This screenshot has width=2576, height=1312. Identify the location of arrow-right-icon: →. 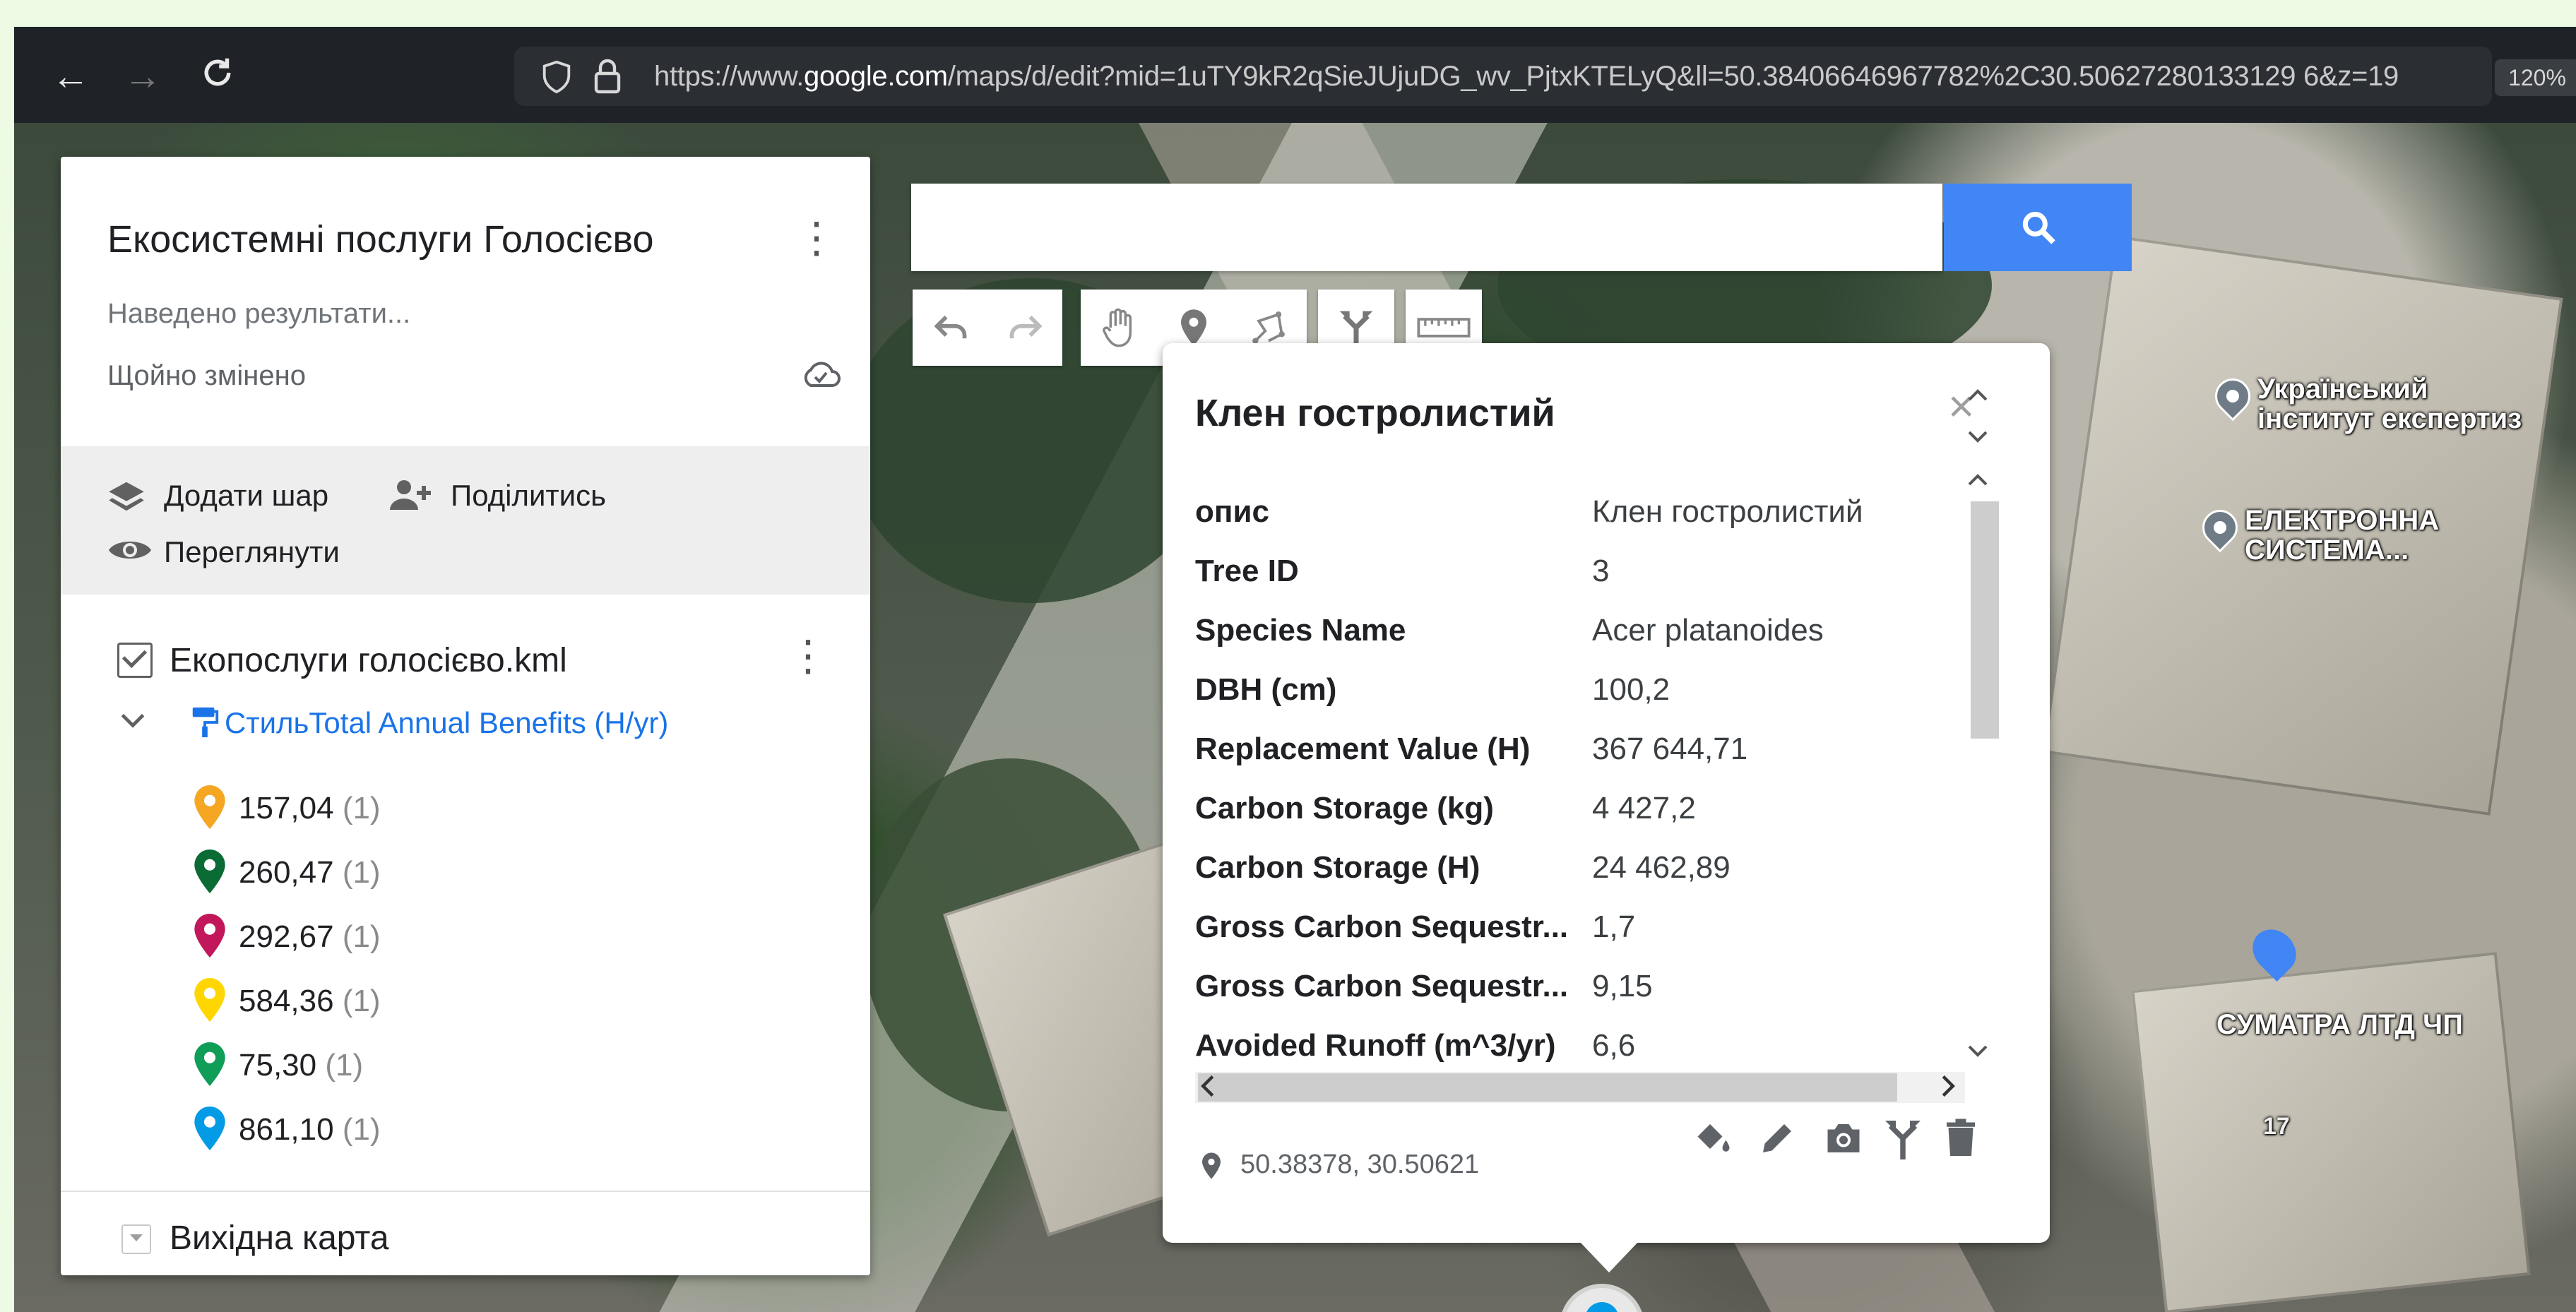
(142, 77).